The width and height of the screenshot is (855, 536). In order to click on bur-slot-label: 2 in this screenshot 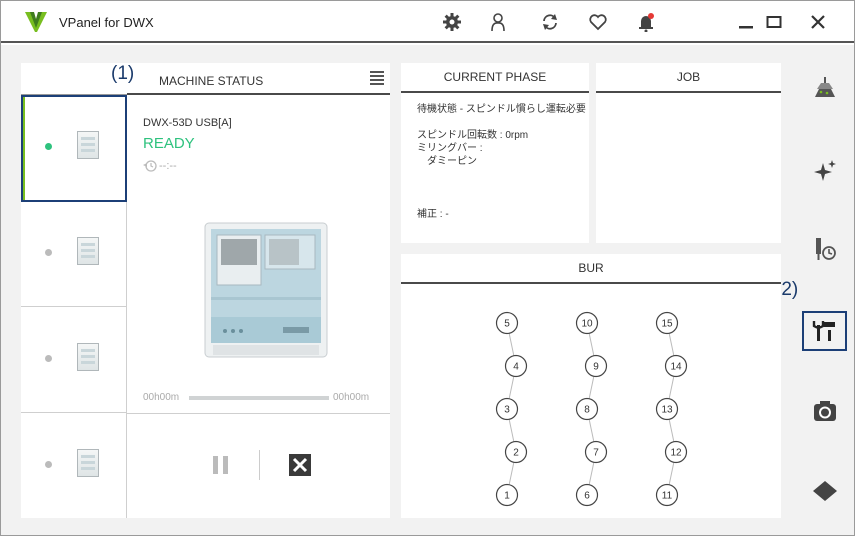, I will do `click(516, 453)`.